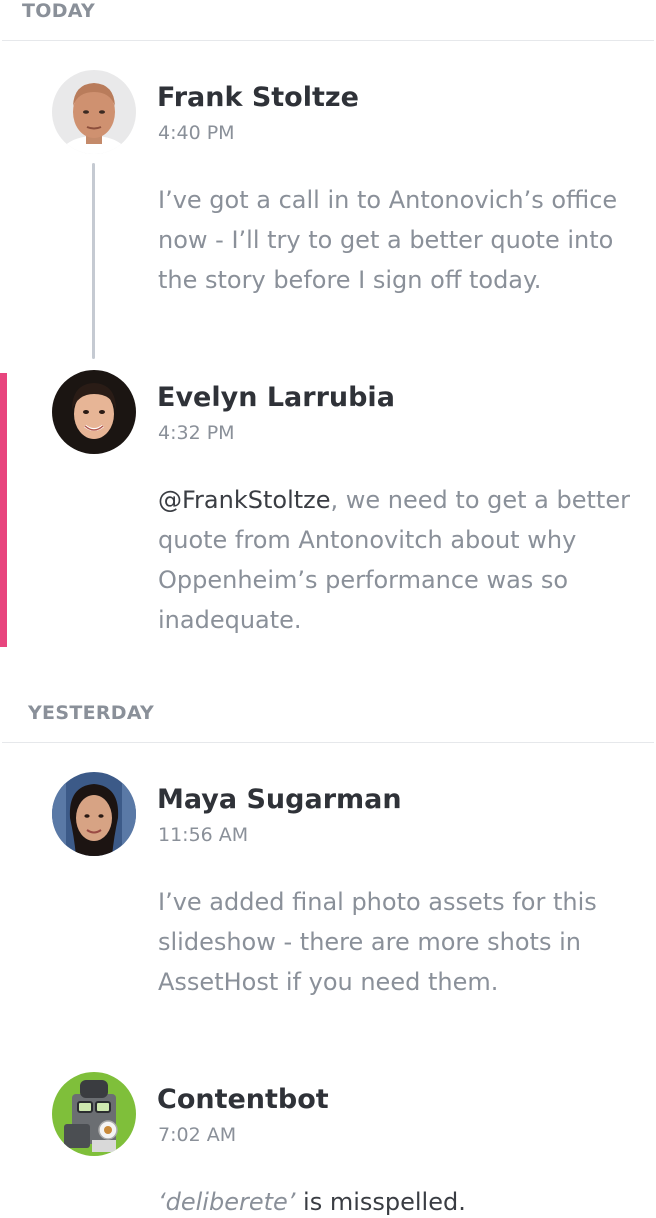 The width and height of the screenshot is (656, 1218). Describe the element at coordinates (91, 713) in the screenshot. I see `section-label-yesterday: YESTERDAY` at that location.